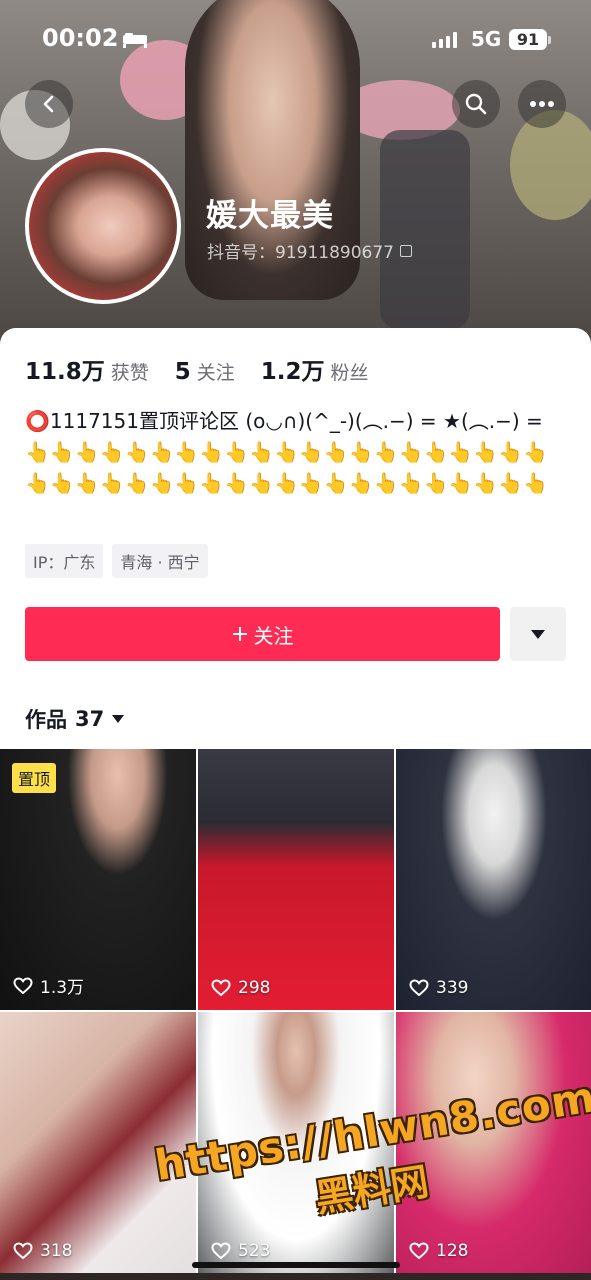  What do you see at coordinates (182, 372) in the screenshot?
I see `stat-value: 5` at bounding box center [182, 372].